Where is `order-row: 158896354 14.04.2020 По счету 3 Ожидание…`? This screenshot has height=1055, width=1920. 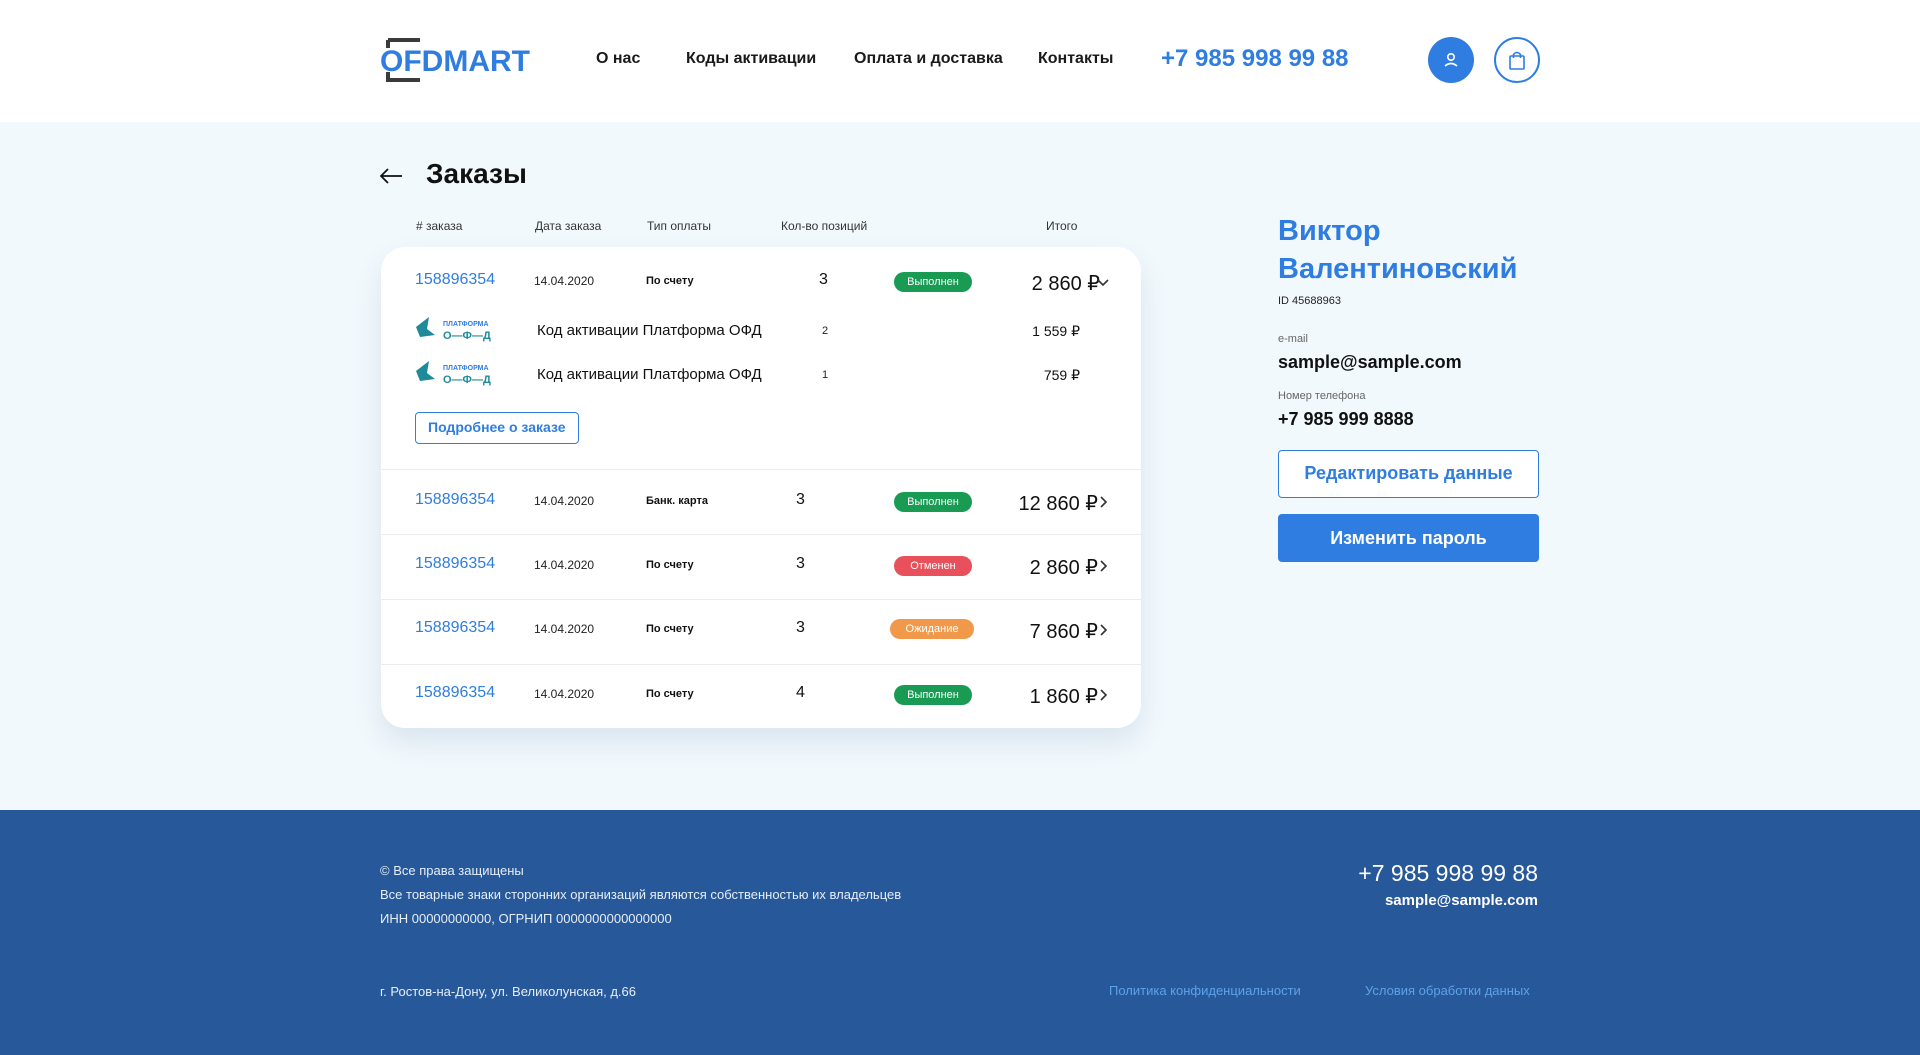 order-row: 158896354 14.04.2020 По счету 3 Ожидание… is located at coordinates (761, 632).